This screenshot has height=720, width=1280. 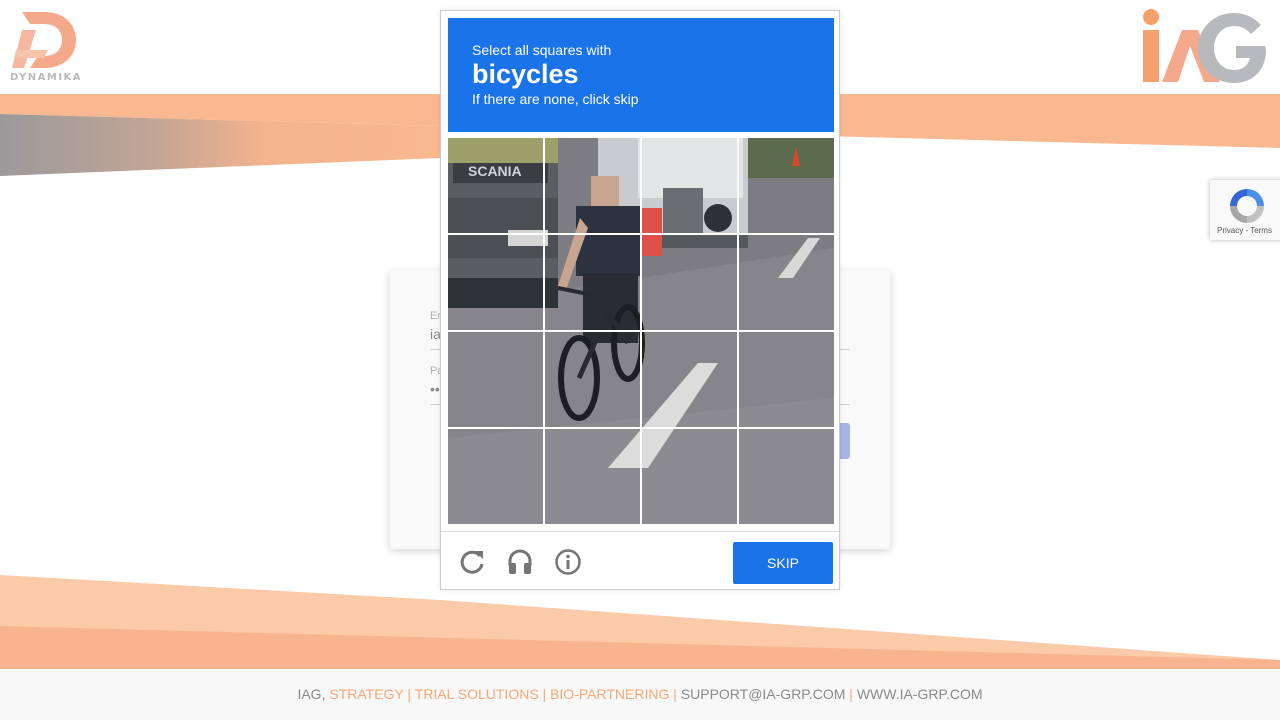 I want to click on captcha-footer: SKIP, so click(x=640, y=560).